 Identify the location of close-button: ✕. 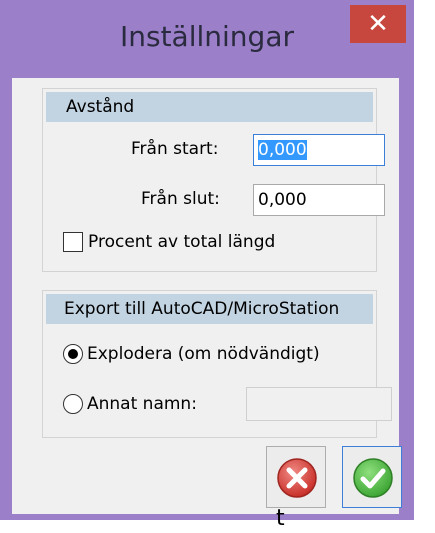
(378, 24).